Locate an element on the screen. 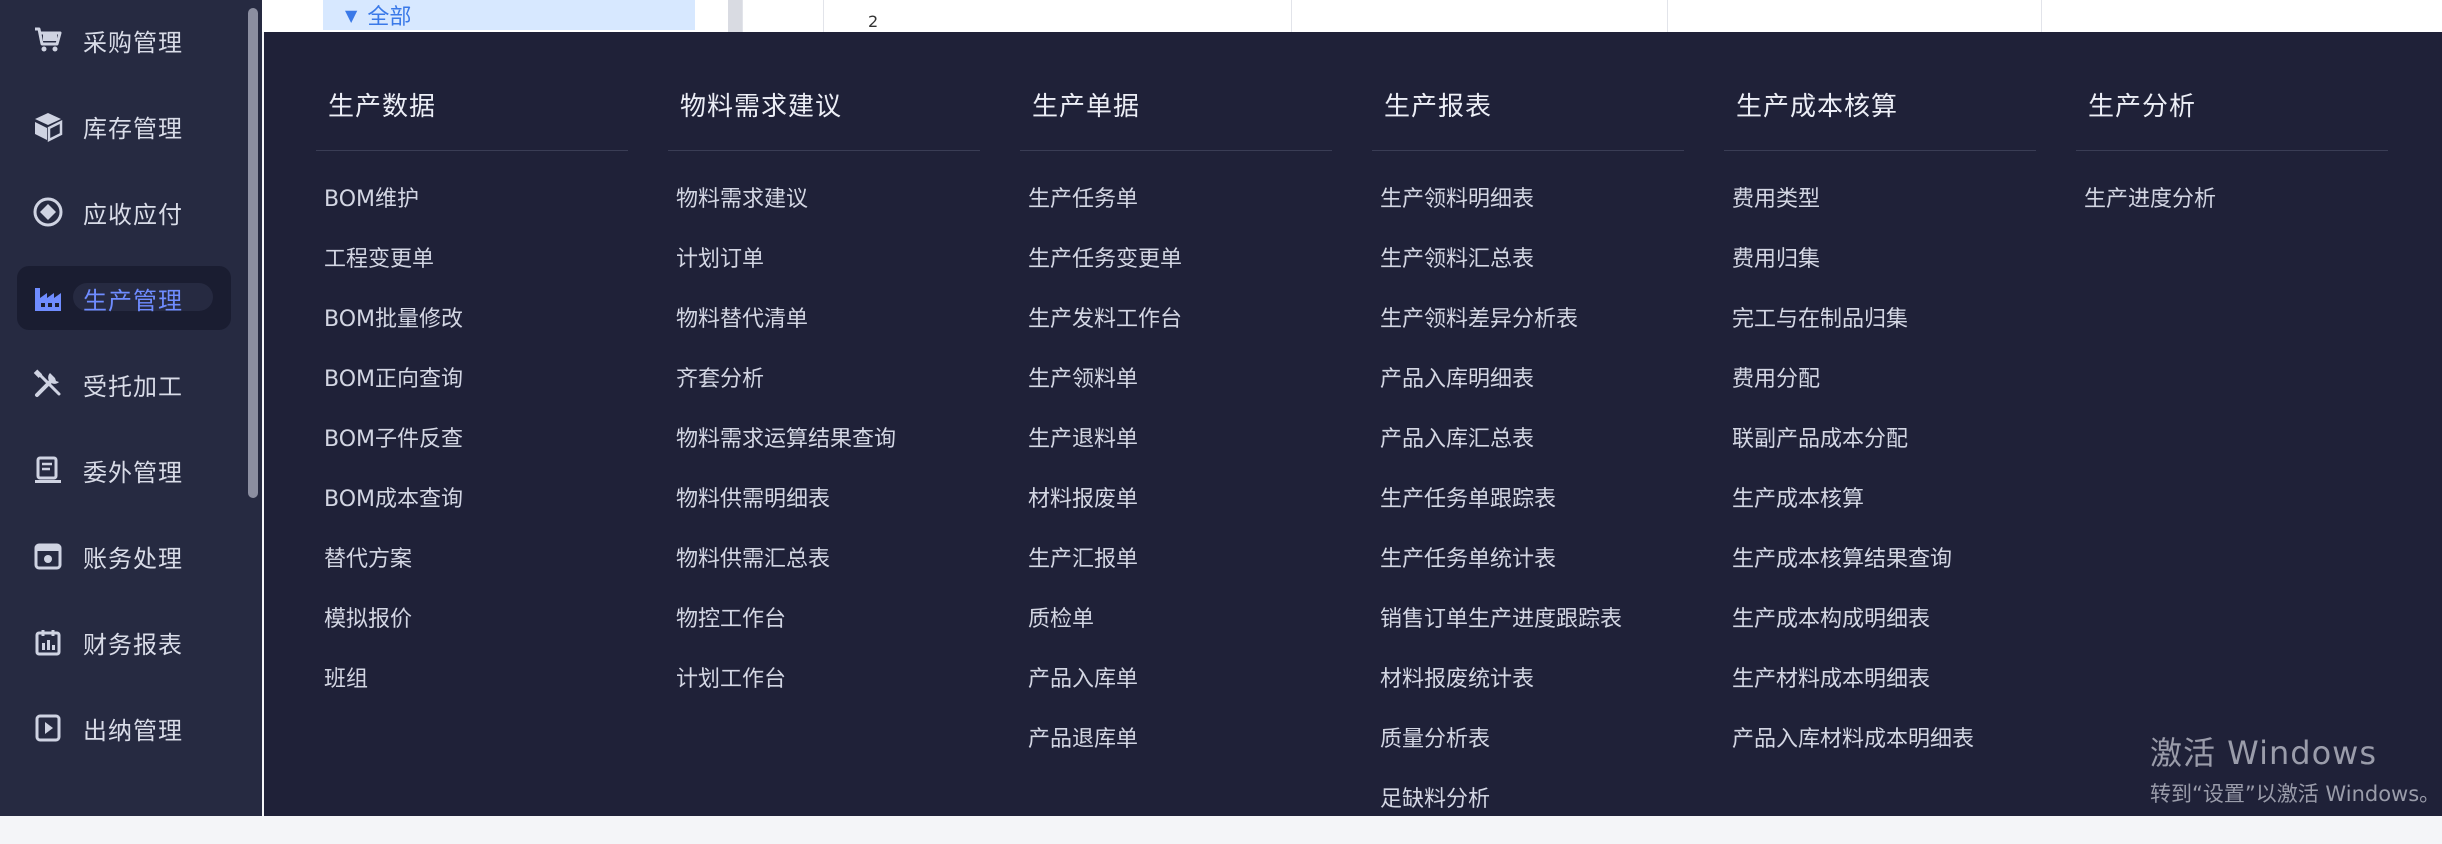 The image size is (2442, 844). menu-item-material-control-workbench: 物控工作台 is located at coordinates (786, 634).